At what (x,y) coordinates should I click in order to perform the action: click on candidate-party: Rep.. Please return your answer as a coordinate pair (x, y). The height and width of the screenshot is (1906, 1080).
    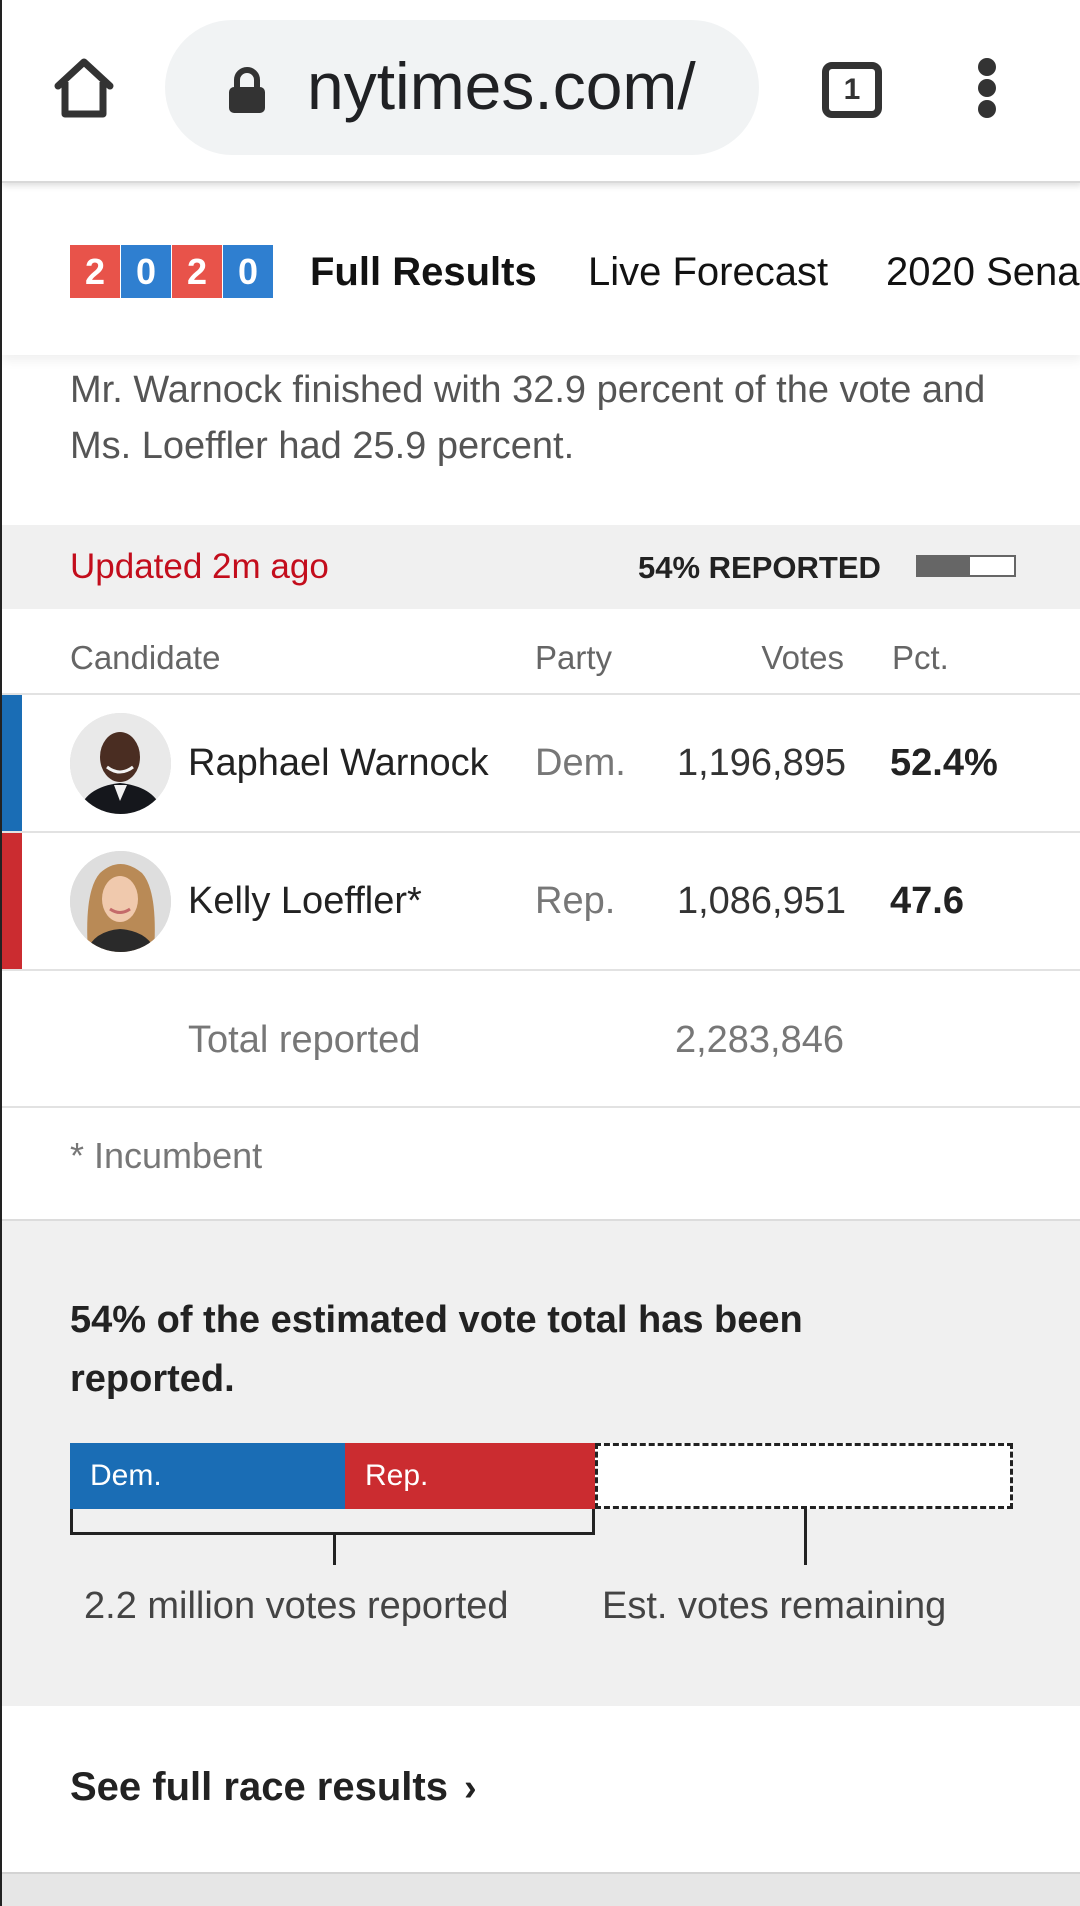
    Looking at the image, I should click on (575, 901).